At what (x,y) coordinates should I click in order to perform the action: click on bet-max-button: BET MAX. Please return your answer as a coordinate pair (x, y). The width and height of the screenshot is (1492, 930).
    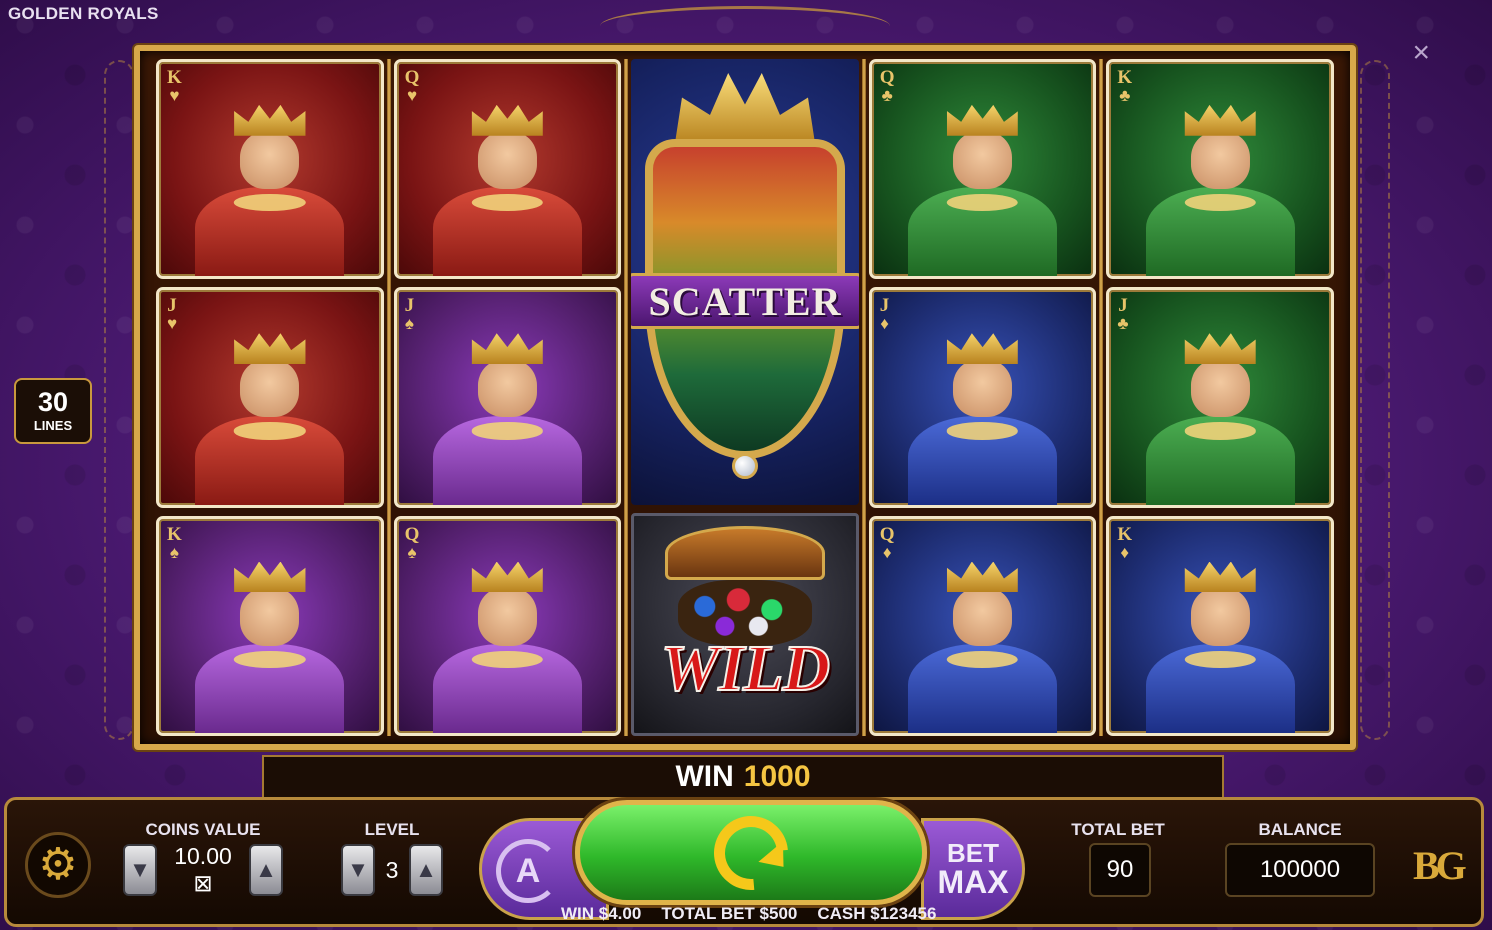
    Looking at the image, I should click on (973, 869).